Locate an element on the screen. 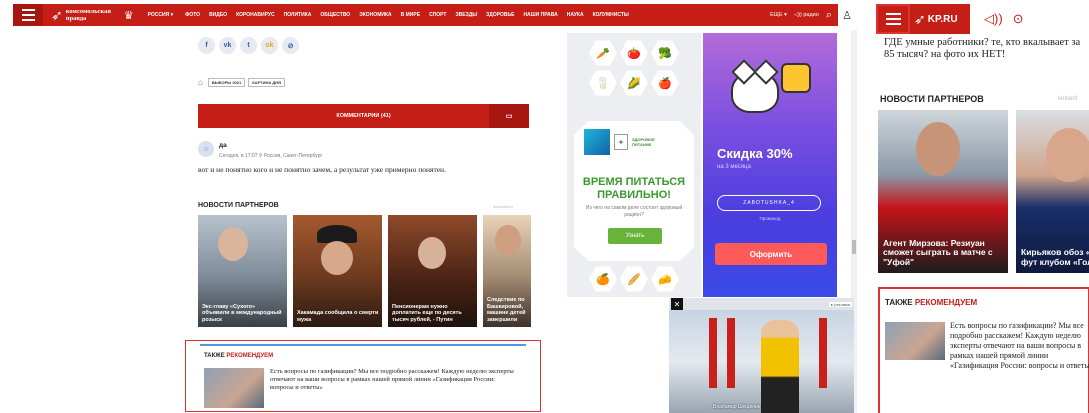 The width and height of the screenshot is (1089, 413). ad-sale-period: на 3 месяца is located at coordinates (734, 167).